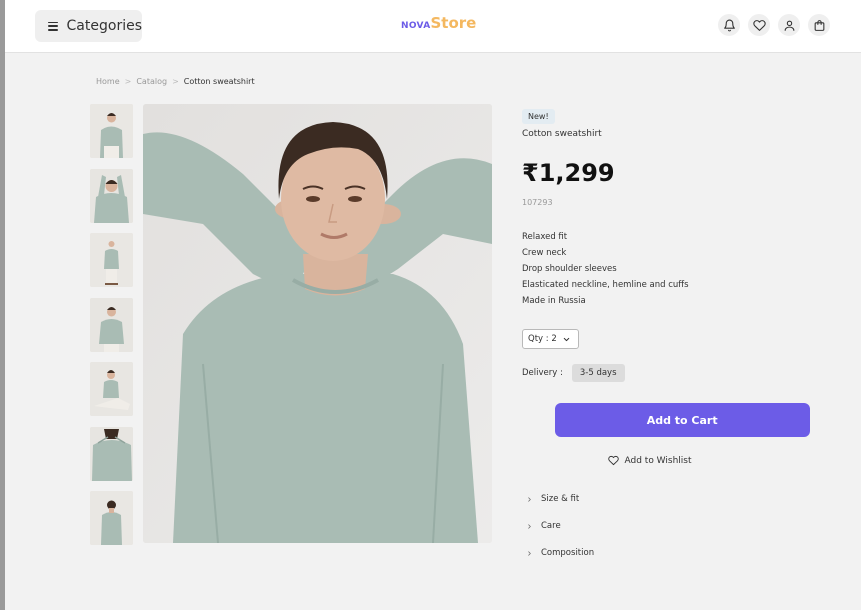 The image size is (861, 610). I want to click on logo: NOVA Store, so click(438, 23).